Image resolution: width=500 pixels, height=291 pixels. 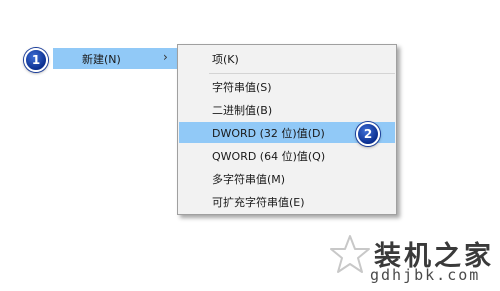 What do you see at coordinates (268, 133) in the screenshot?
I see `menu-item-label: DWORD (32 位)值(D)` at bounding box center [268, 133].